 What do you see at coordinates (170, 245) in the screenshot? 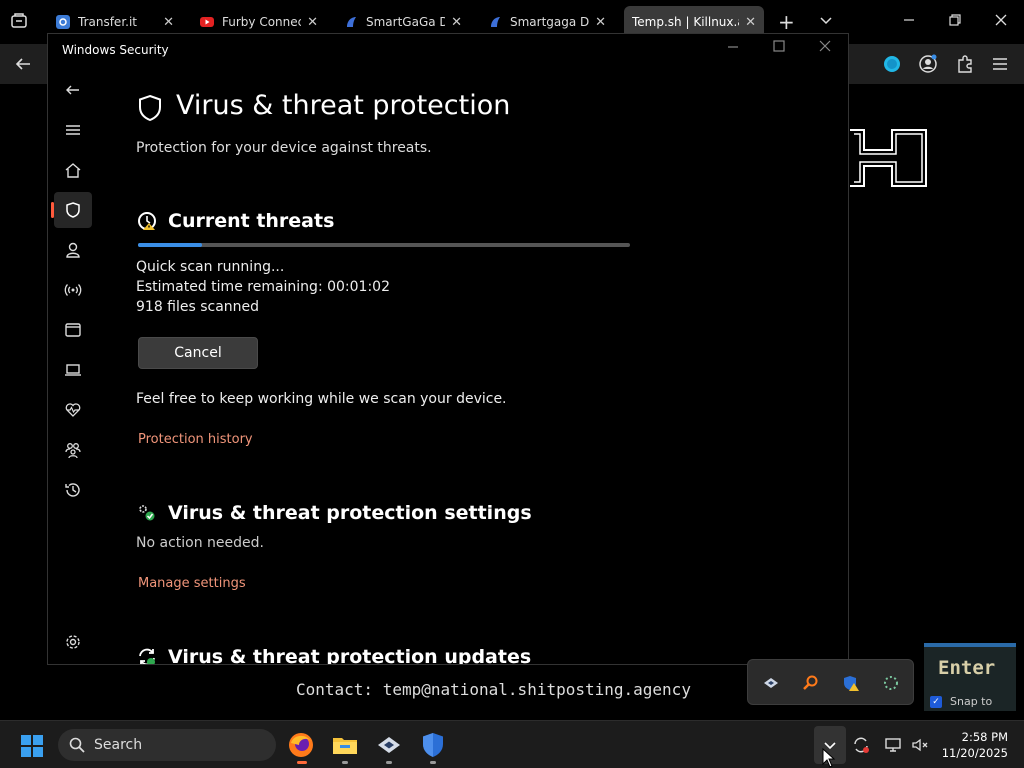
I see `scan-progress-fill` at bounding box center [170, 245].